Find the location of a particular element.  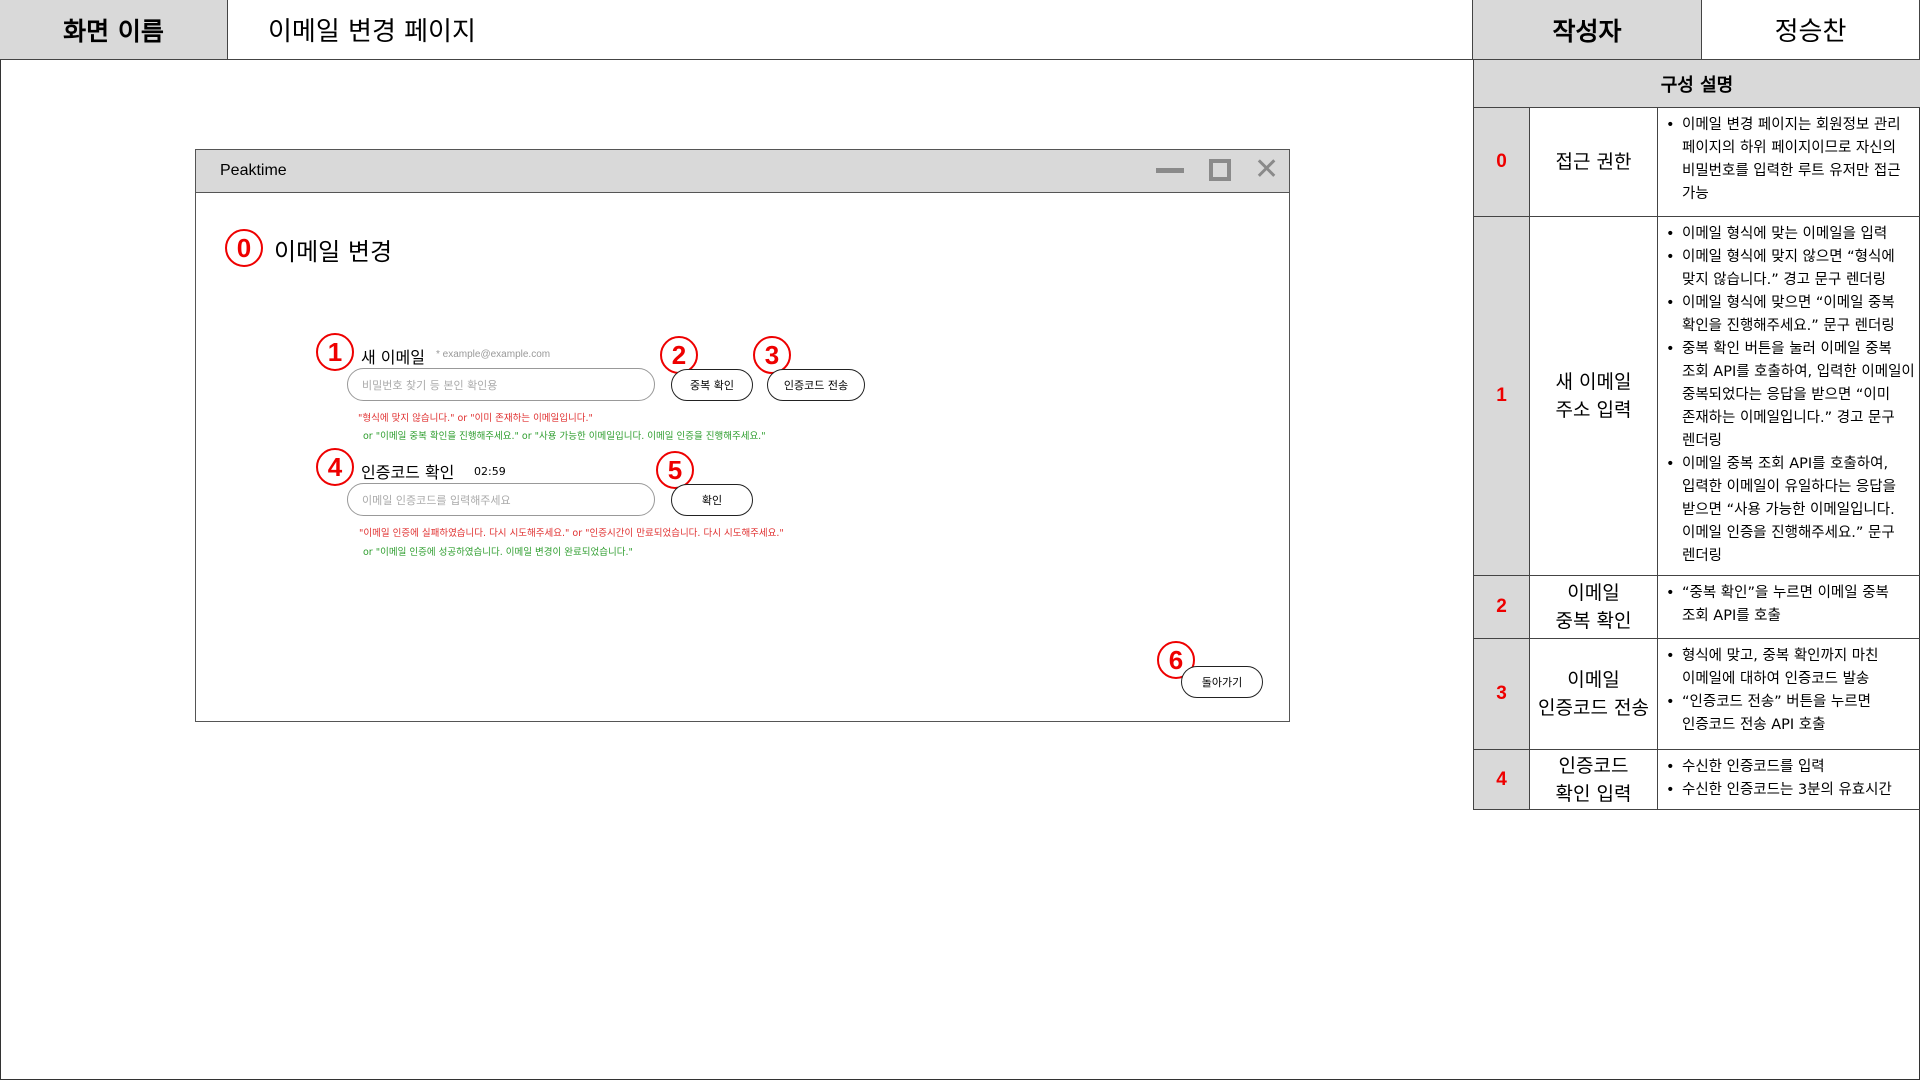

window-title: Peaktime is located at coordinates (253, 170).